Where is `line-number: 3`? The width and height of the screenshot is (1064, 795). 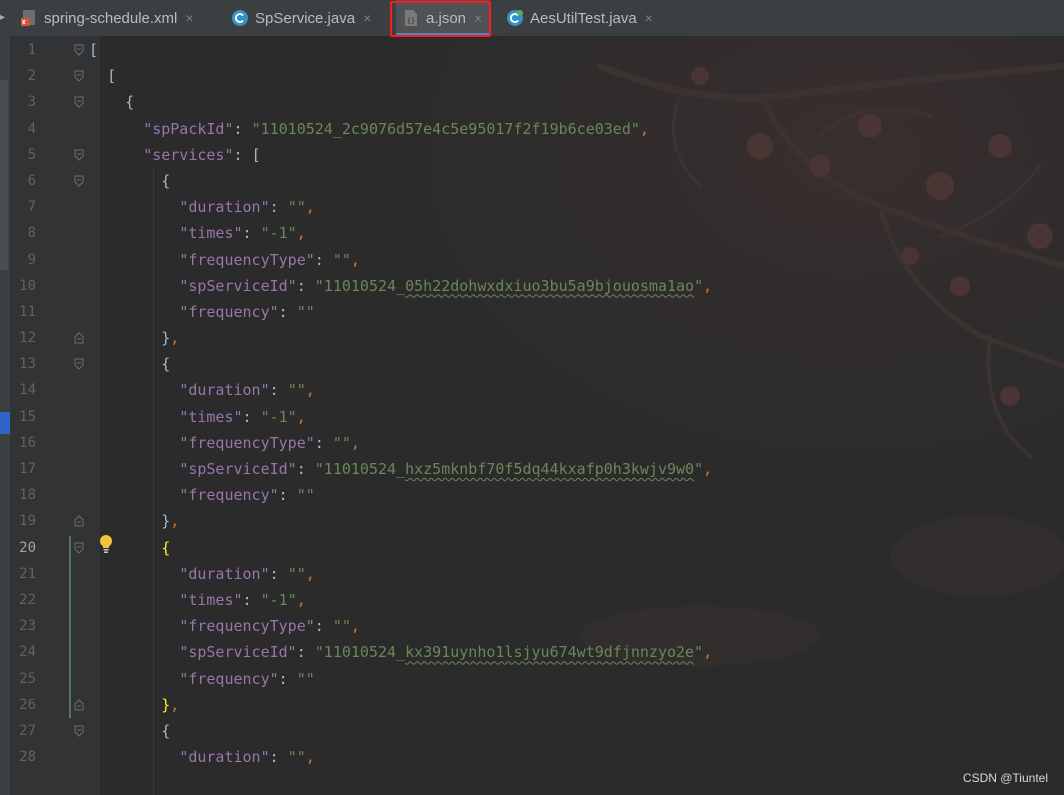 line-number: 3 is located at coordinates (23, 102).